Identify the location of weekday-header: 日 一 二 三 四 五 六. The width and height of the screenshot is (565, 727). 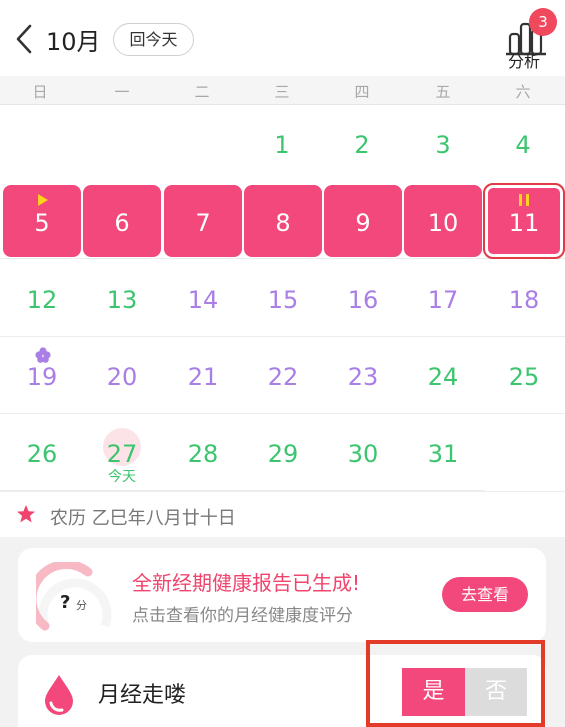
(282, 90).